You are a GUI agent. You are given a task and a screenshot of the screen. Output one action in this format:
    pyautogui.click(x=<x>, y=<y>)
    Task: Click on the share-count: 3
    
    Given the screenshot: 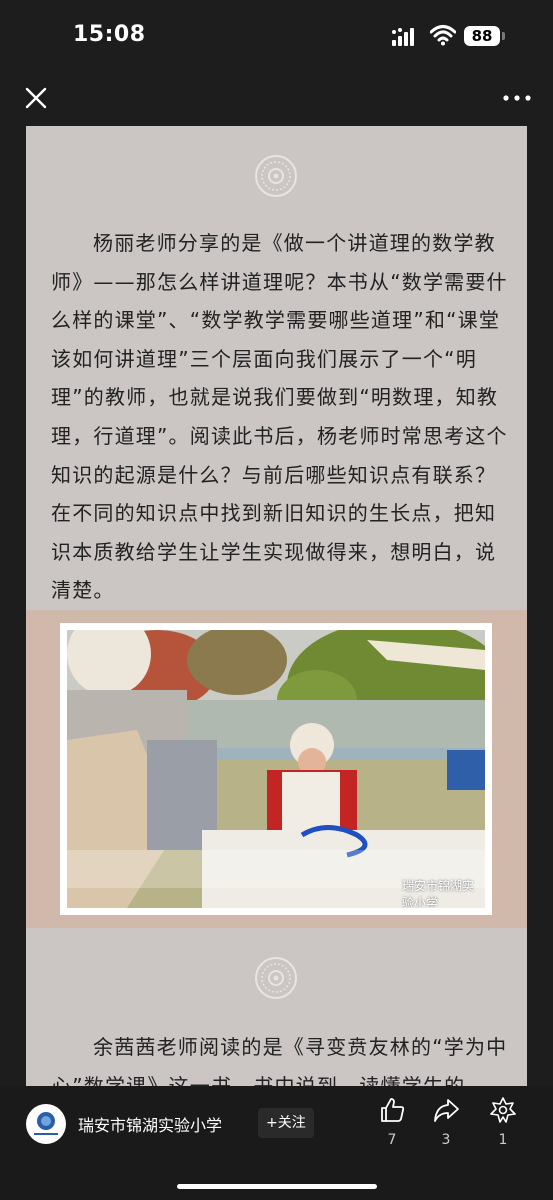 What is the action you would take?
    pyautogui.click(x=446, y=1140)
    